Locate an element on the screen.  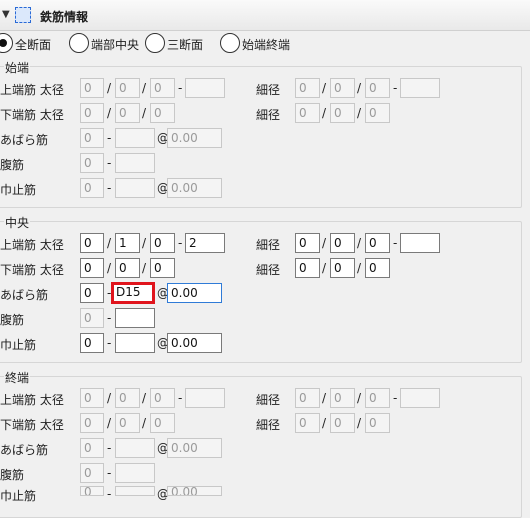
end-stop-count-input: 0 is located at coordinates (92, 491).